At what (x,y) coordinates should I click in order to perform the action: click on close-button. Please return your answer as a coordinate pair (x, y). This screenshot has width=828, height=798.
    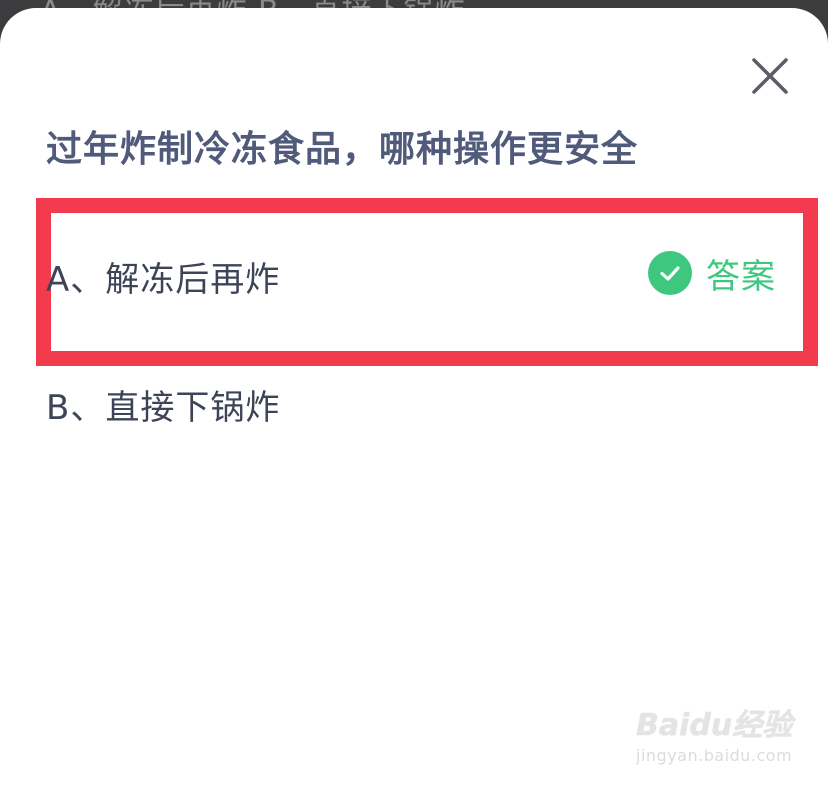
    Looking at the image, I should click on (770, 76).